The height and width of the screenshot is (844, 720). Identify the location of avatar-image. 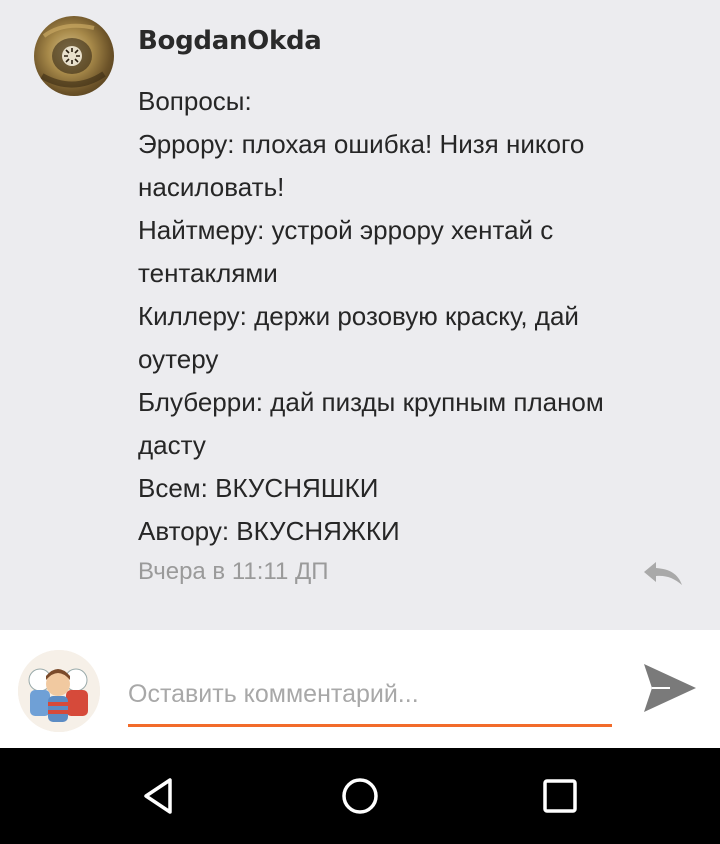
(73, 55).